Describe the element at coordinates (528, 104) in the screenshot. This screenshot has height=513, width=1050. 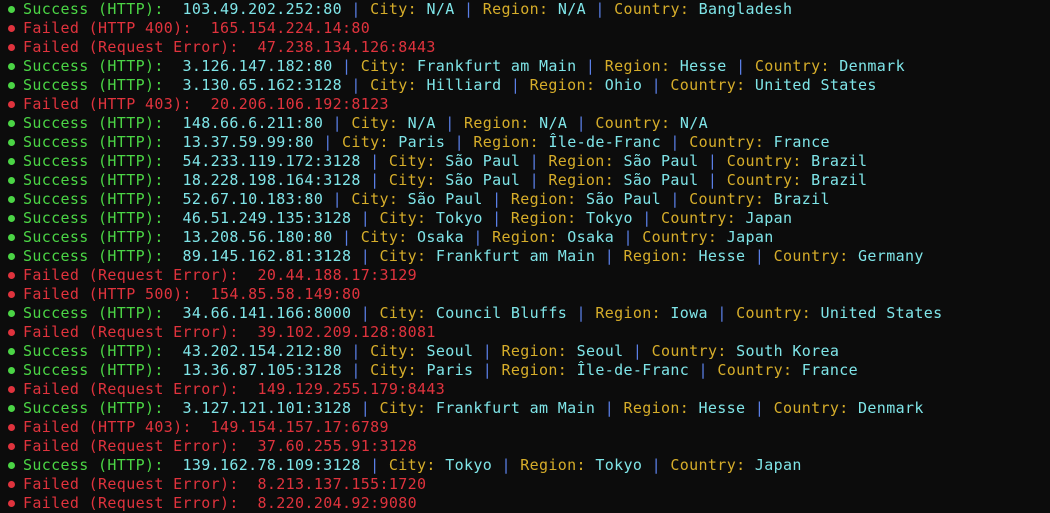
I see `log-line-failed: Failed (HTTP 403): 20.206.106.192:8123` at that location.